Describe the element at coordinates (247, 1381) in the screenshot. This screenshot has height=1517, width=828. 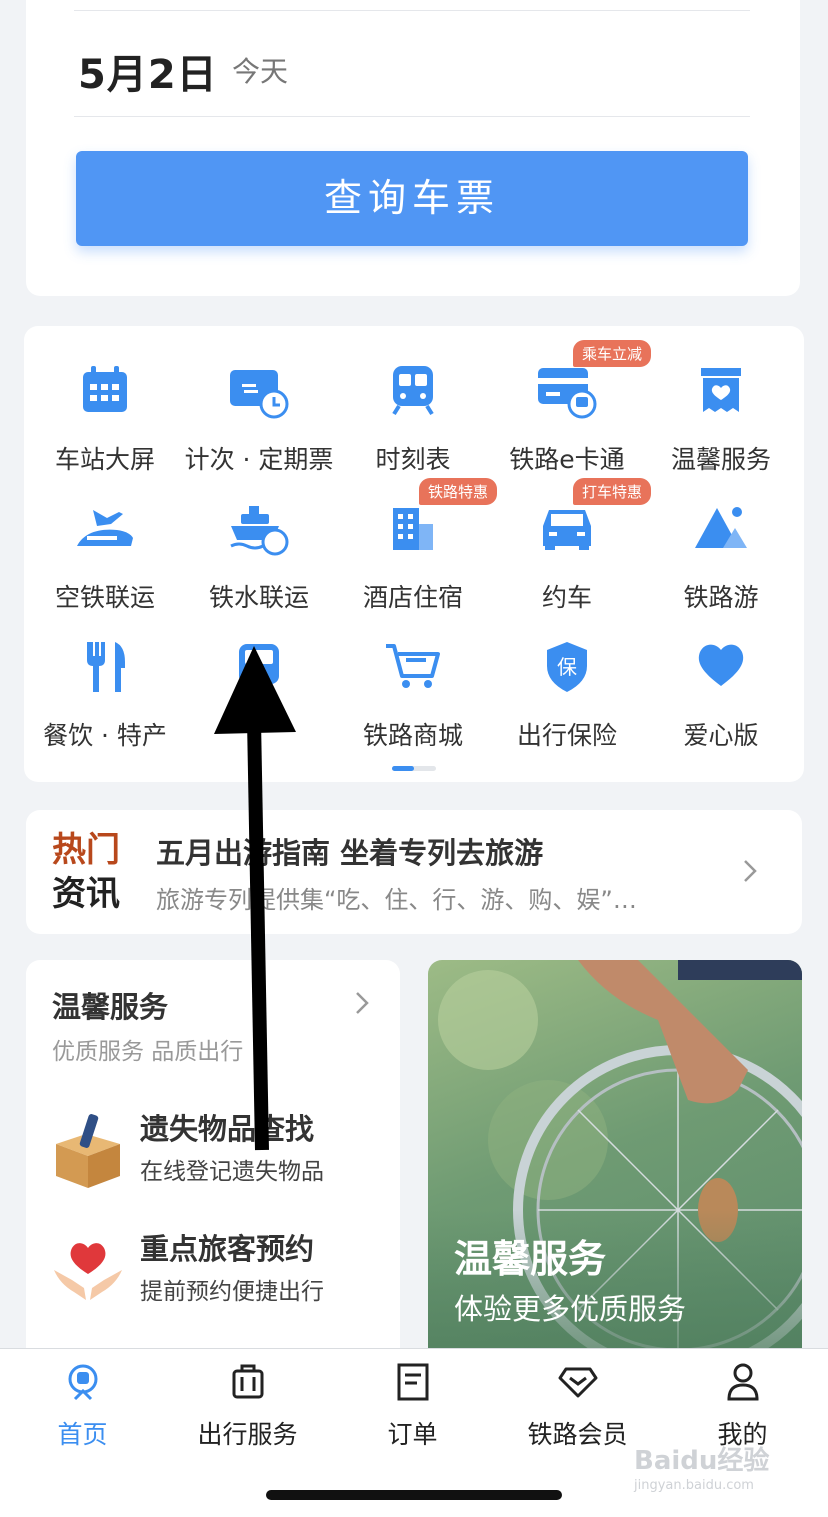
I see `luggage-icon` at that location.